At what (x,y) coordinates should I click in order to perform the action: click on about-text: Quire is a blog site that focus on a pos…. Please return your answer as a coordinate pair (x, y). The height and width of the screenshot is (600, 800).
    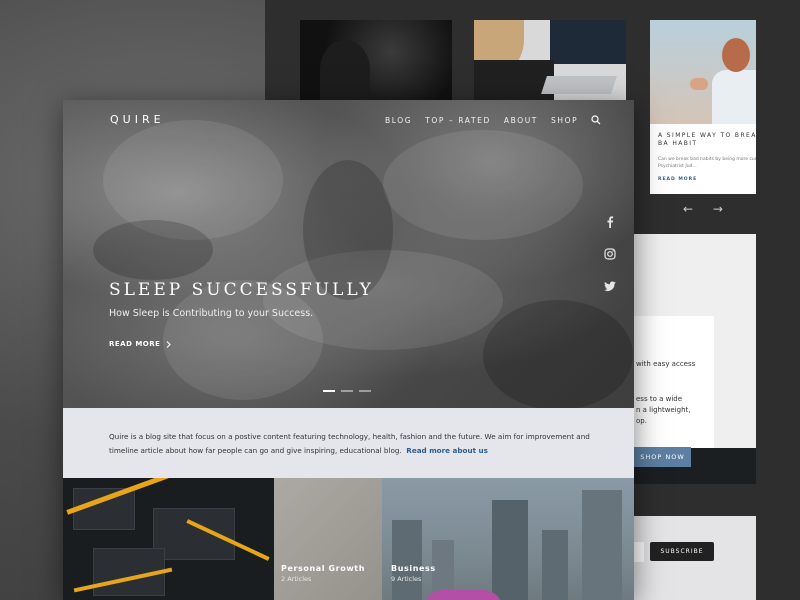
    Looking at the image, I should click on (349, 443).